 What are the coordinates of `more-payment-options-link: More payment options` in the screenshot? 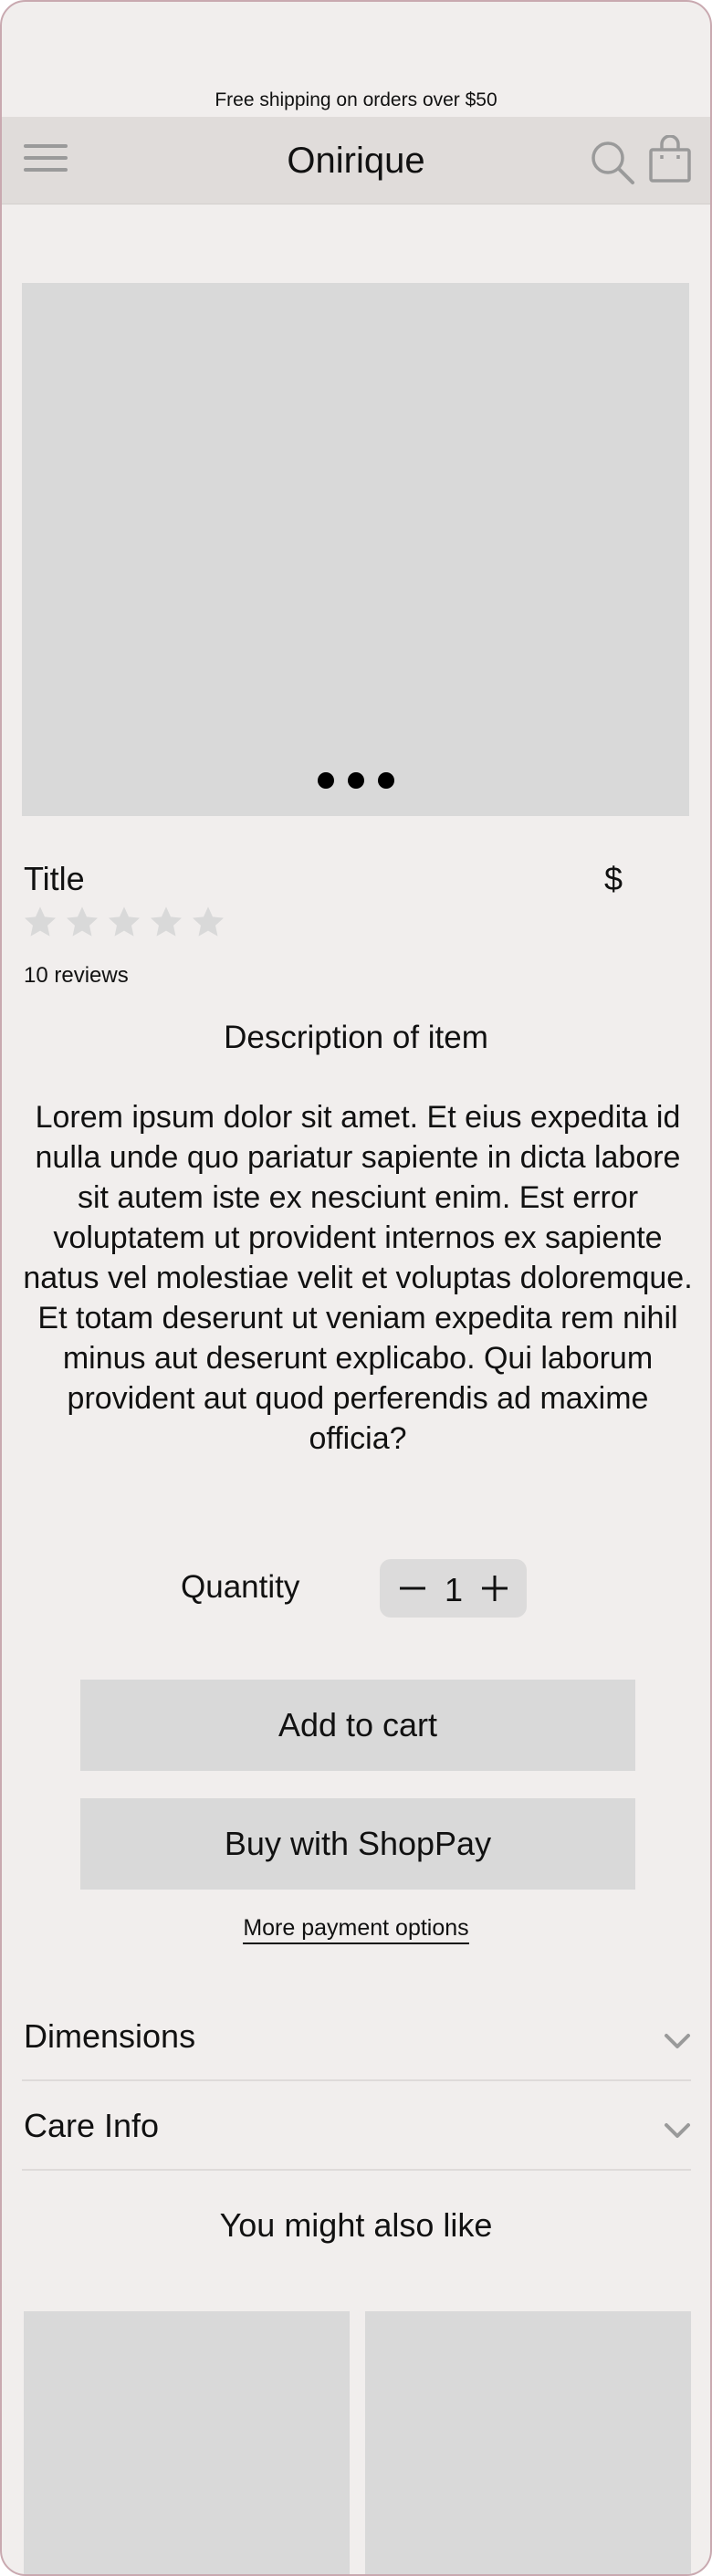 It's located at (356, 1930).